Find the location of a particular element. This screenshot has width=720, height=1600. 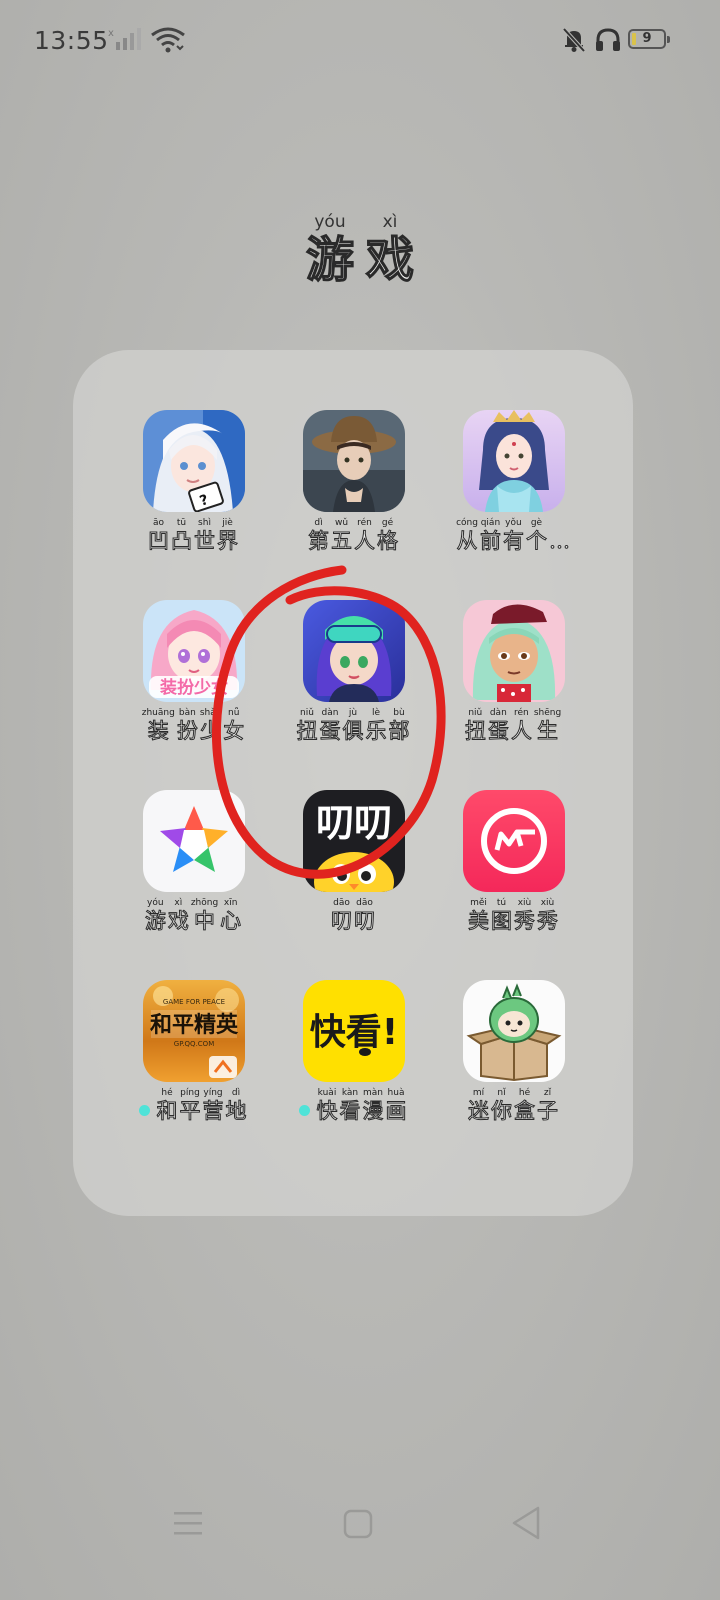

svg-text: 装扮少女 is located at coordinates (193, 687).